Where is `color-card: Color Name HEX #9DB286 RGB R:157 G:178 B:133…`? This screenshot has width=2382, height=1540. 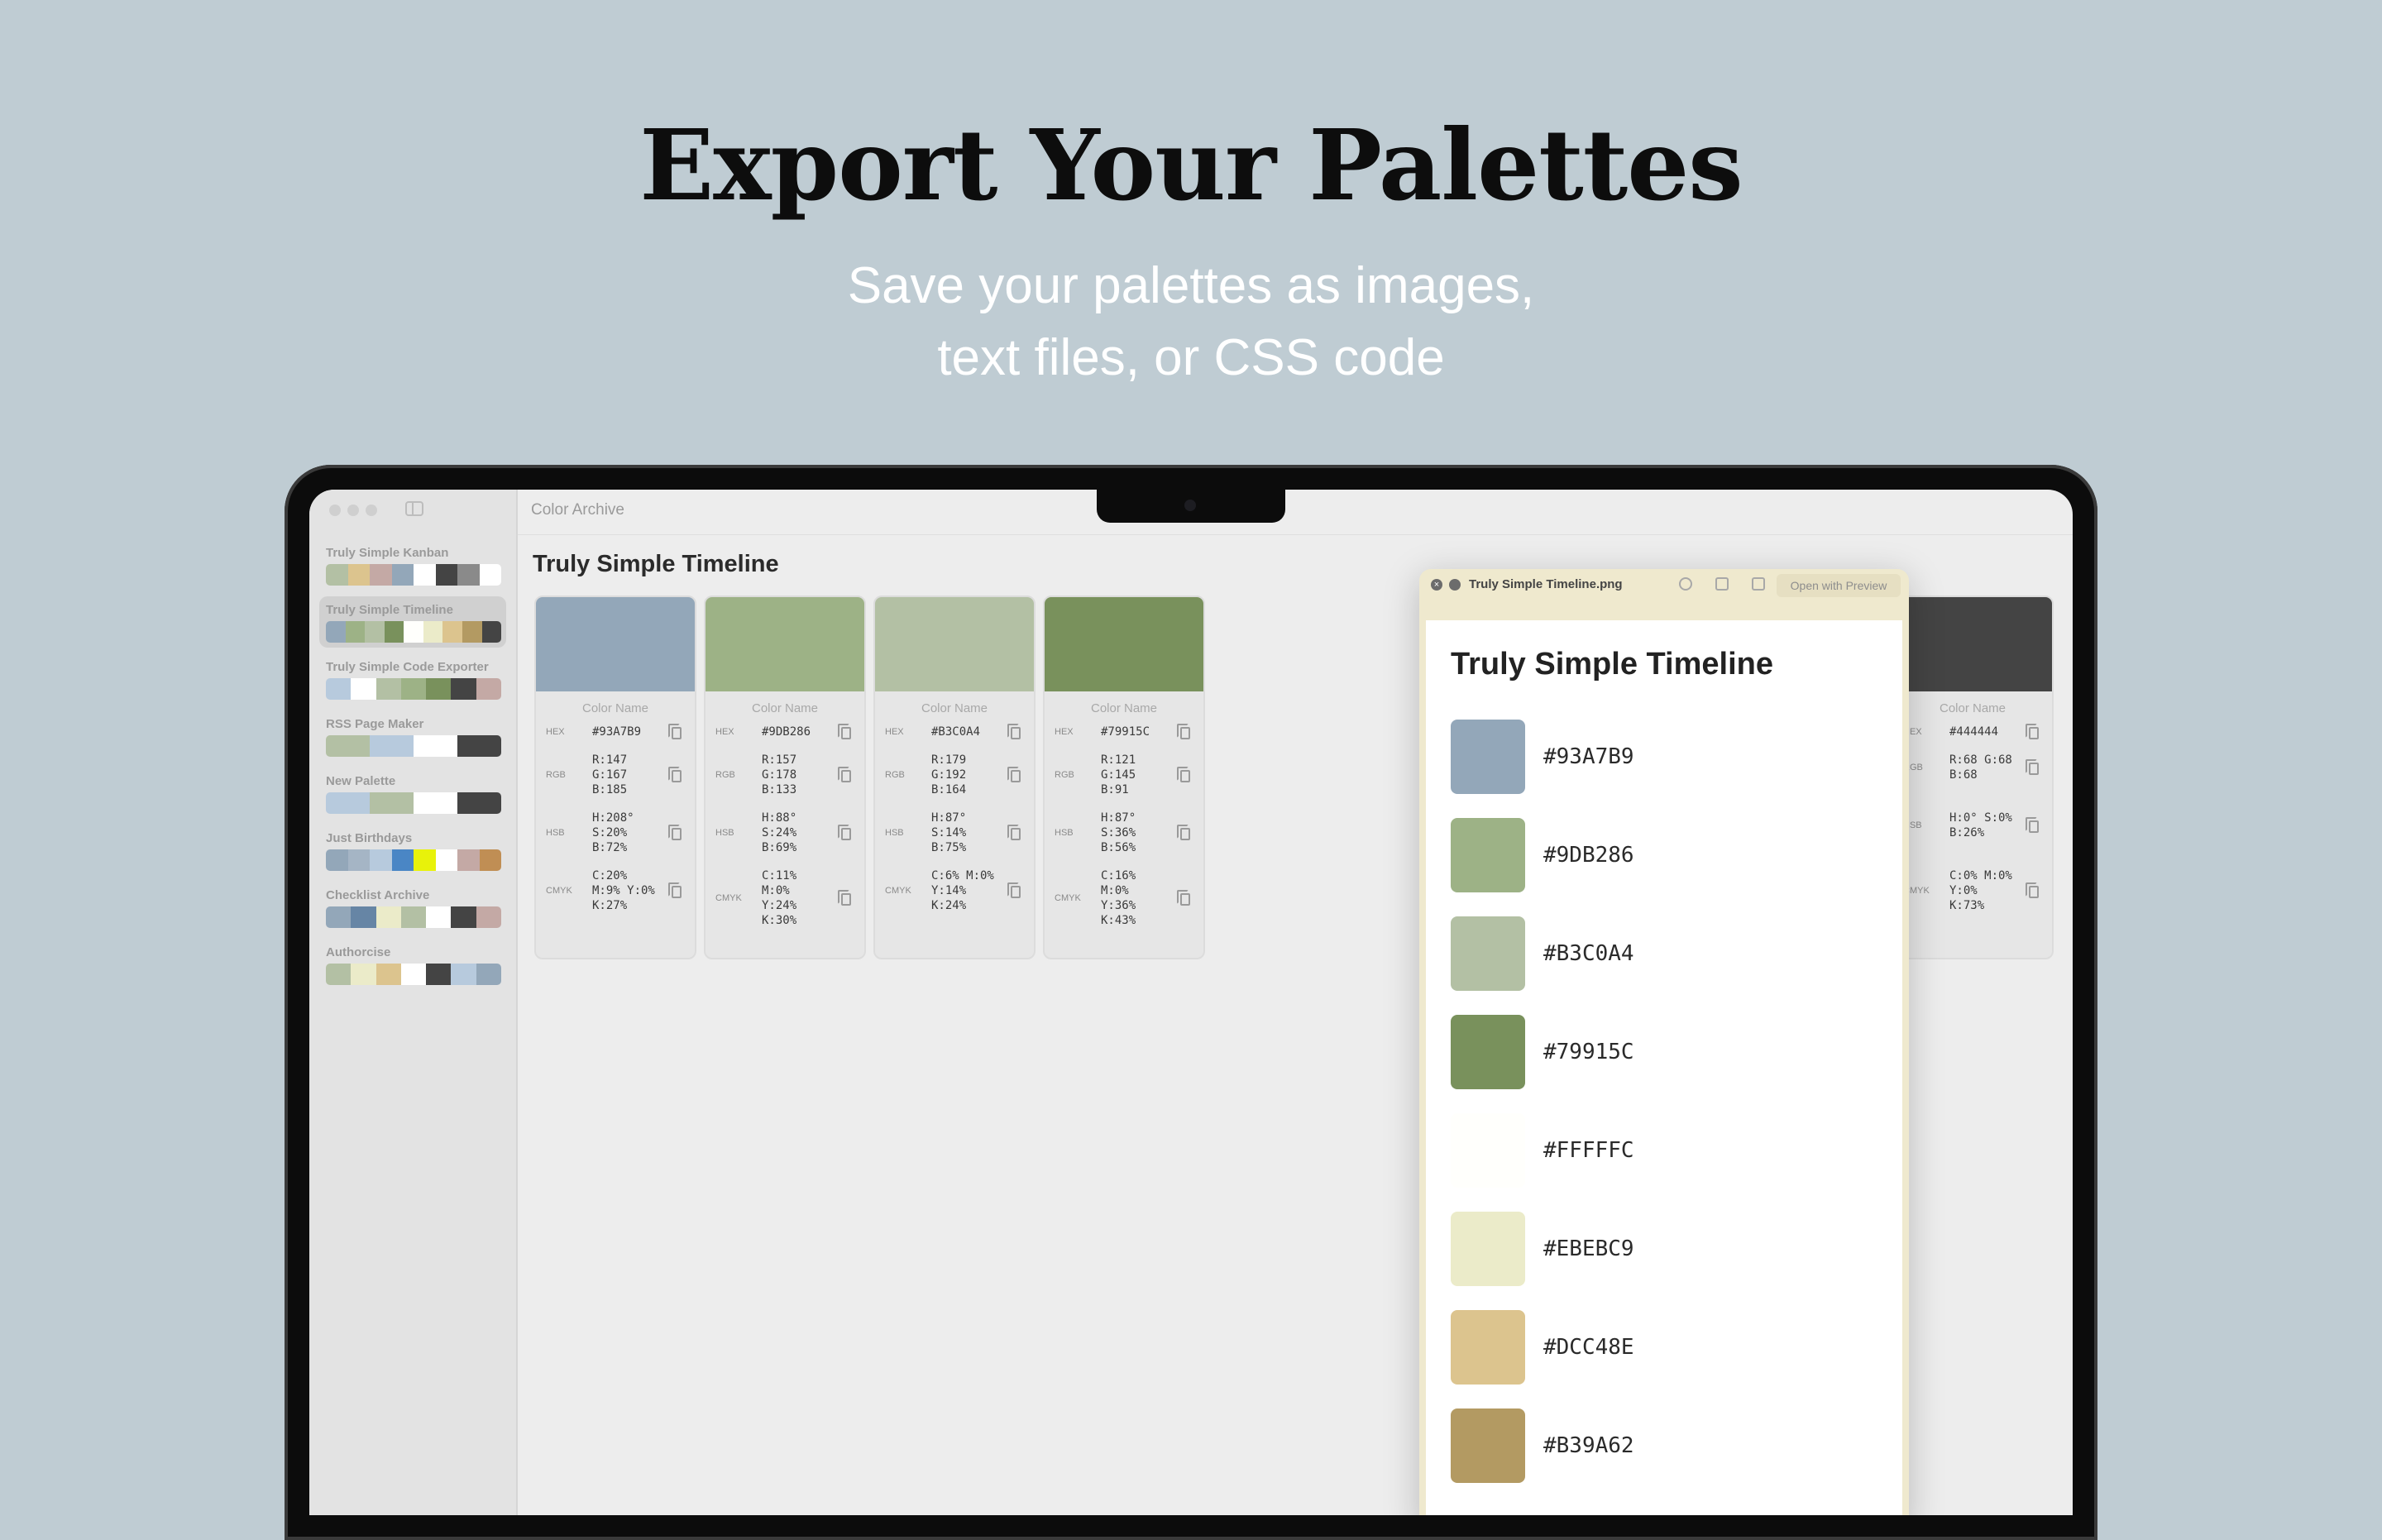 color-card: Color Name HEX #9DB286 RGB R:157 G:178 B:133… is located at coordinates (785, 777).